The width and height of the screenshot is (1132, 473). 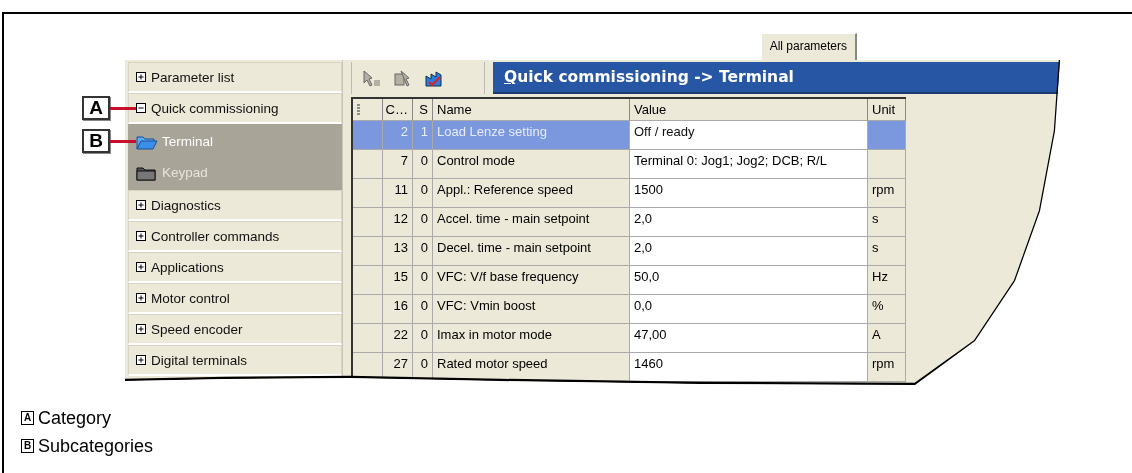 I want to click on callout-label: B, so click(x=96, y=141).